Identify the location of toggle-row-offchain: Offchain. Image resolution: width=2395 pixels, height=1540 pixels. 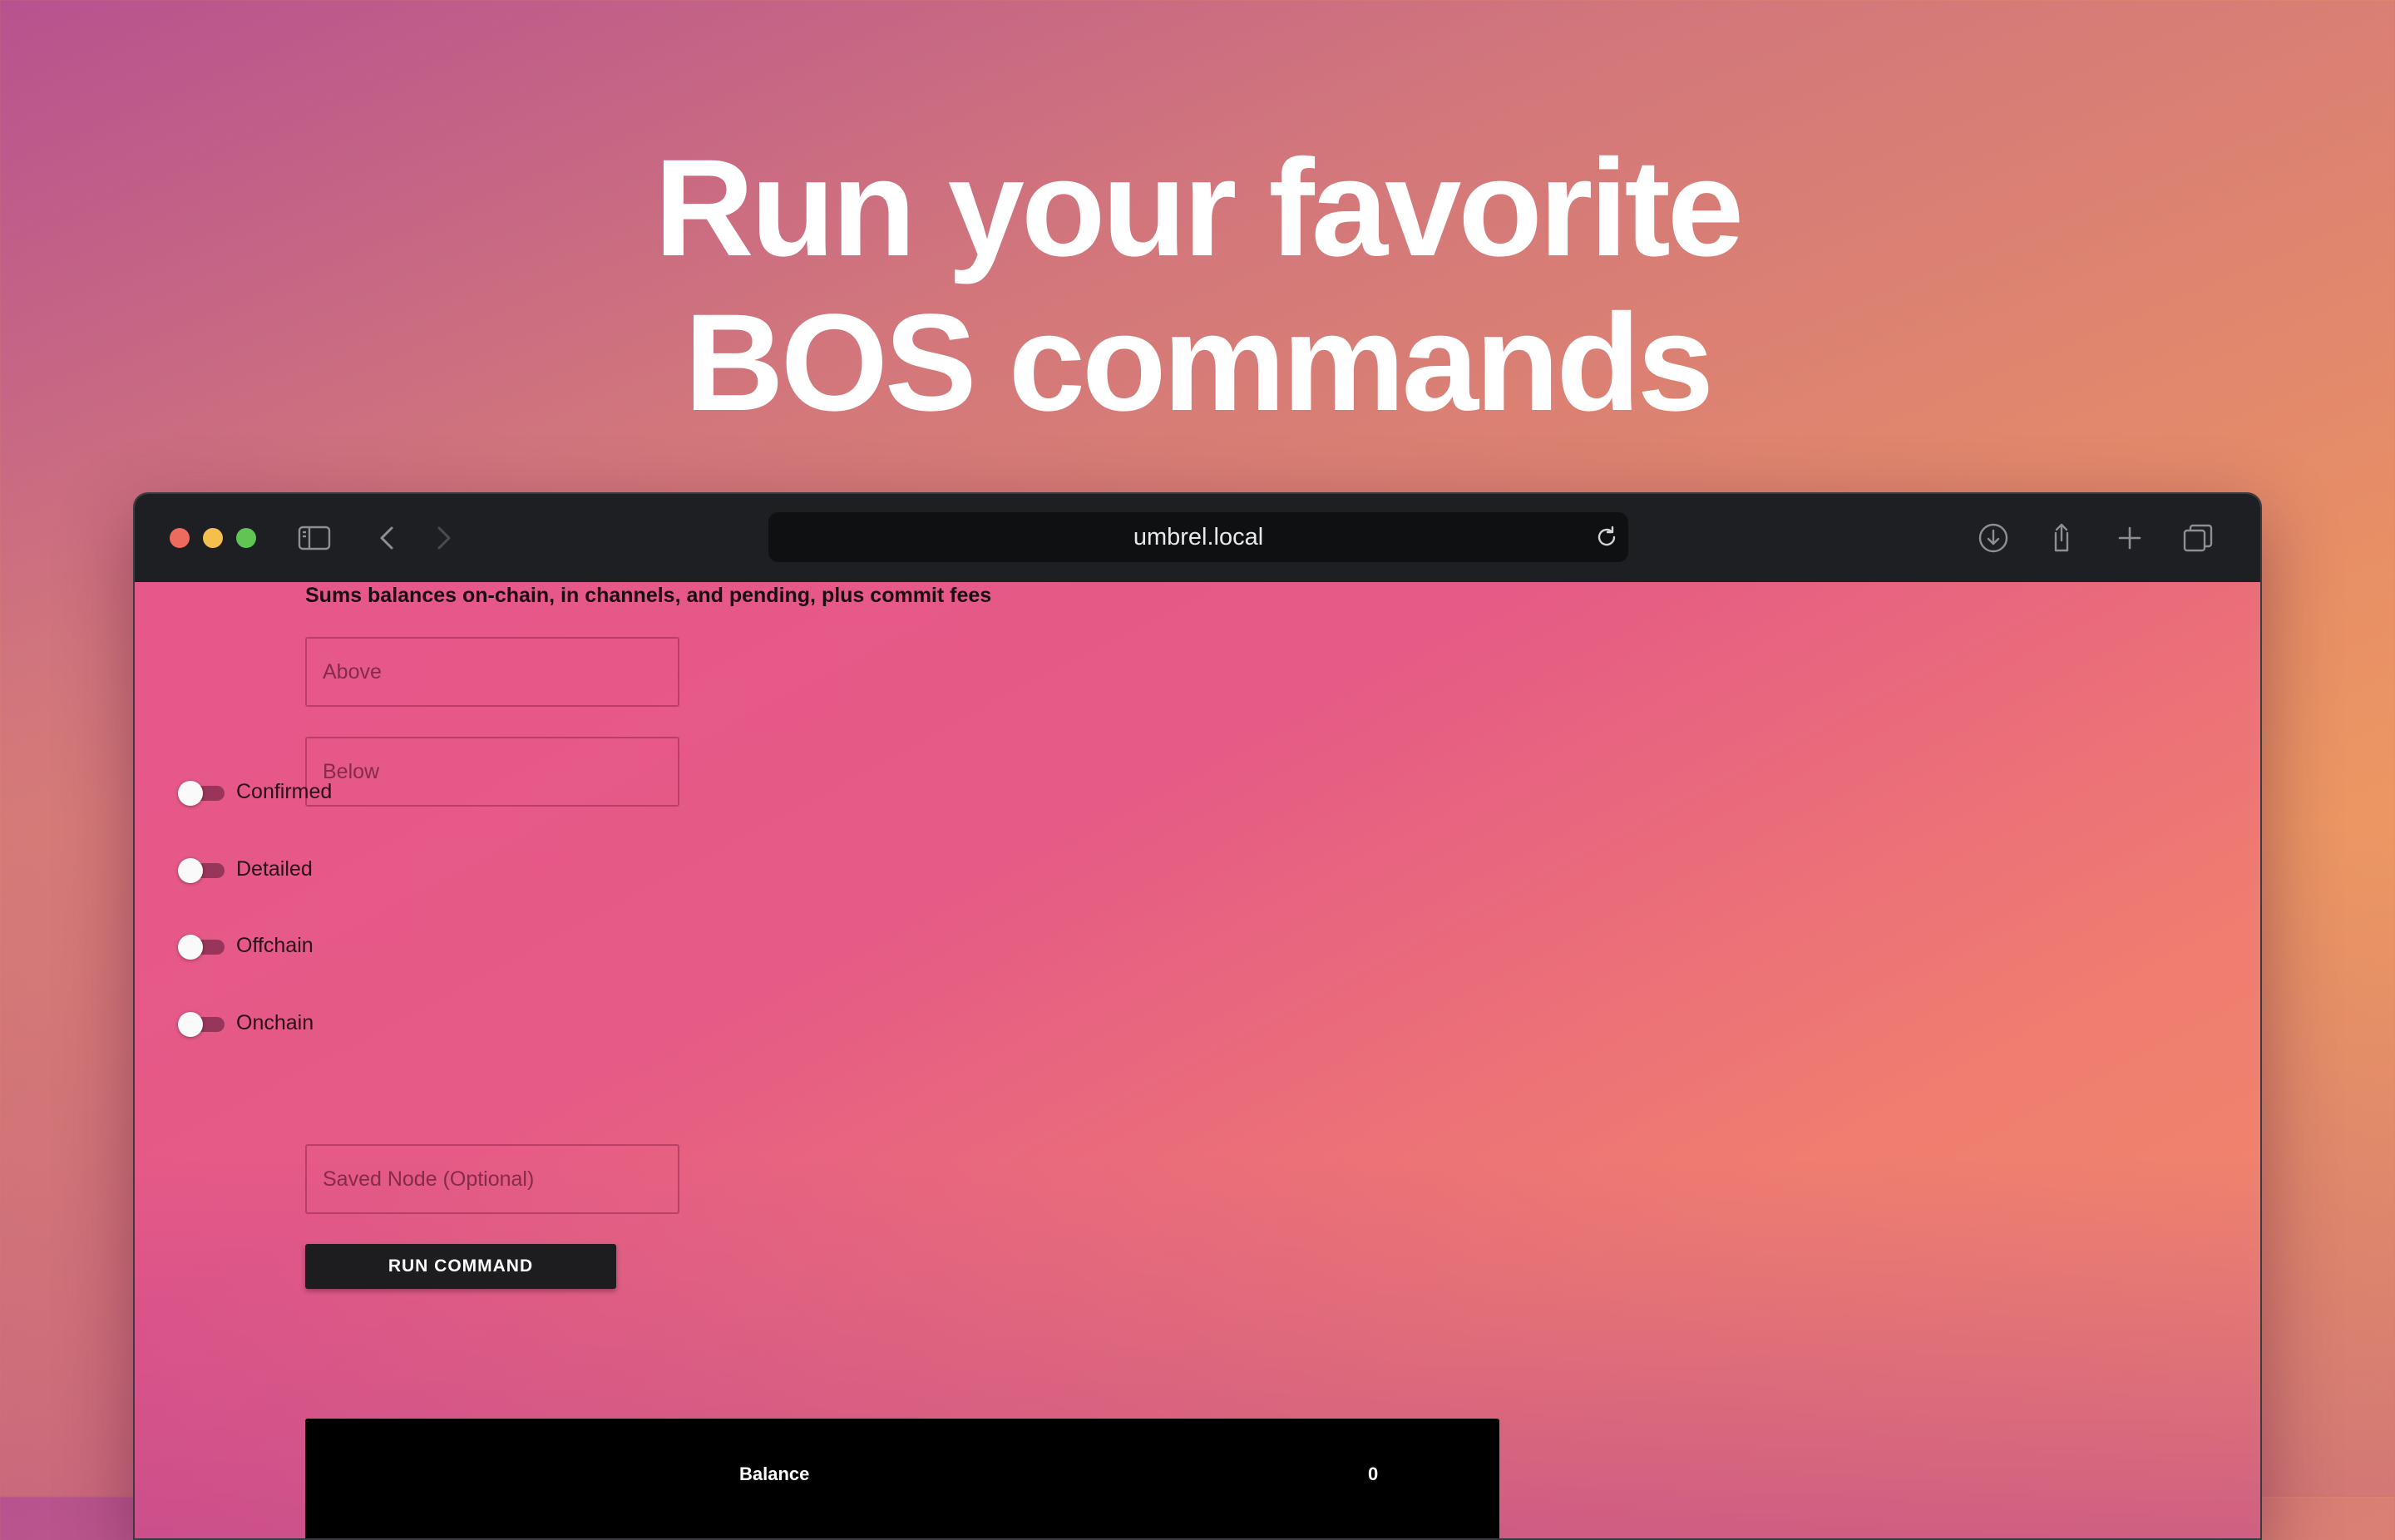
(246, 945).